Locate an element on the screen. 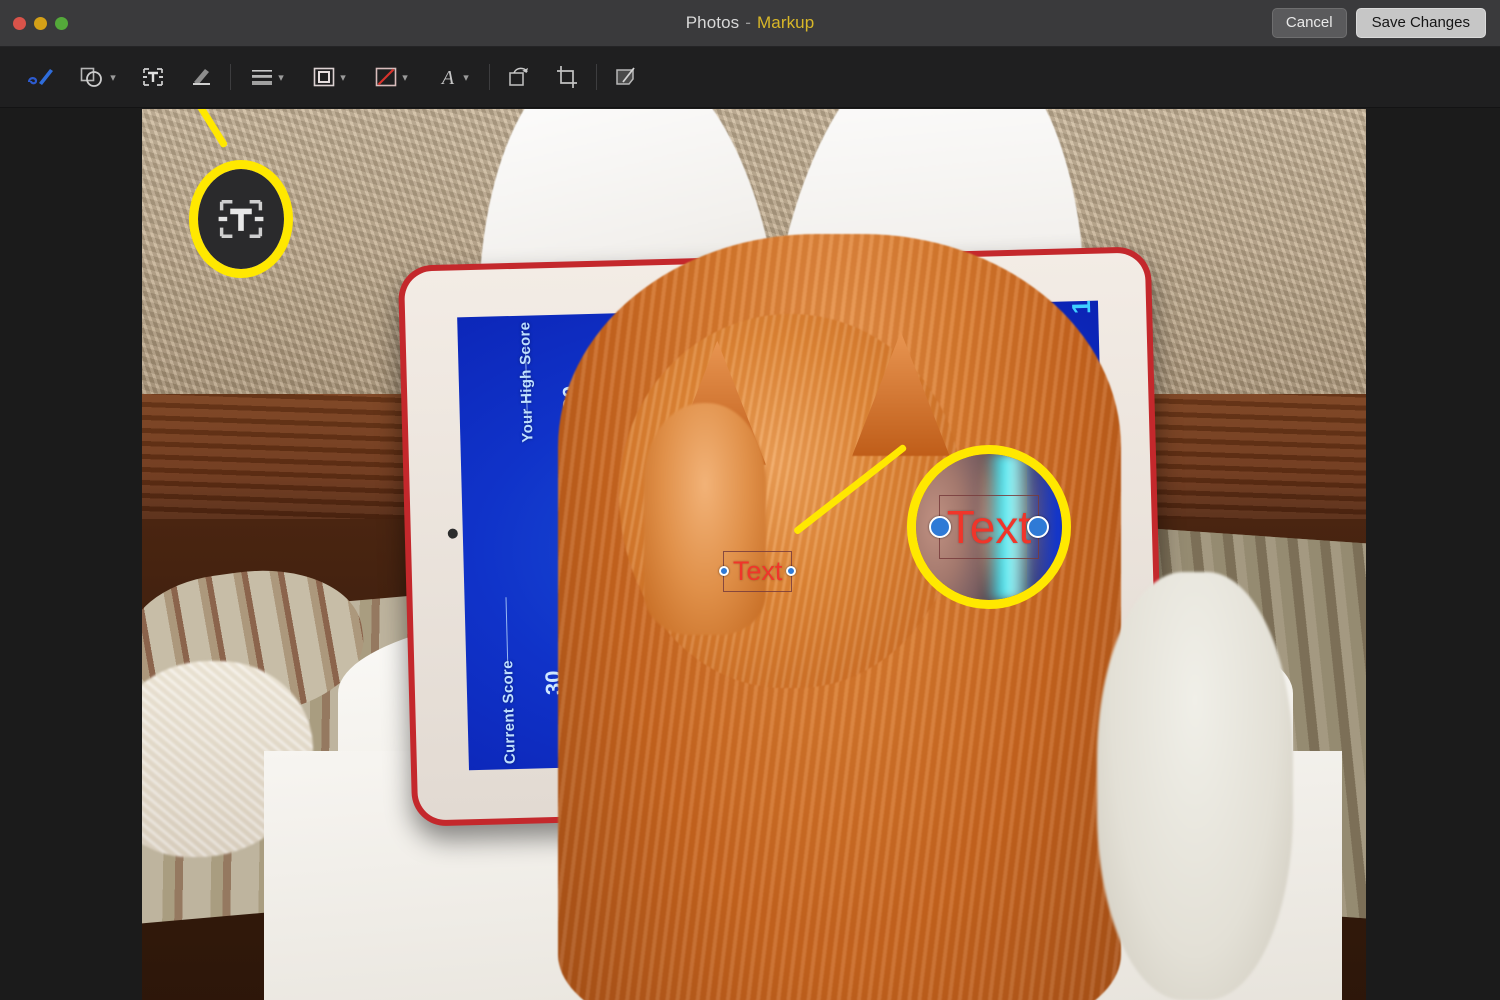 This screenshot has width=1500, height=1000. window-title-app: Photos is located at coordinates (712, 22).